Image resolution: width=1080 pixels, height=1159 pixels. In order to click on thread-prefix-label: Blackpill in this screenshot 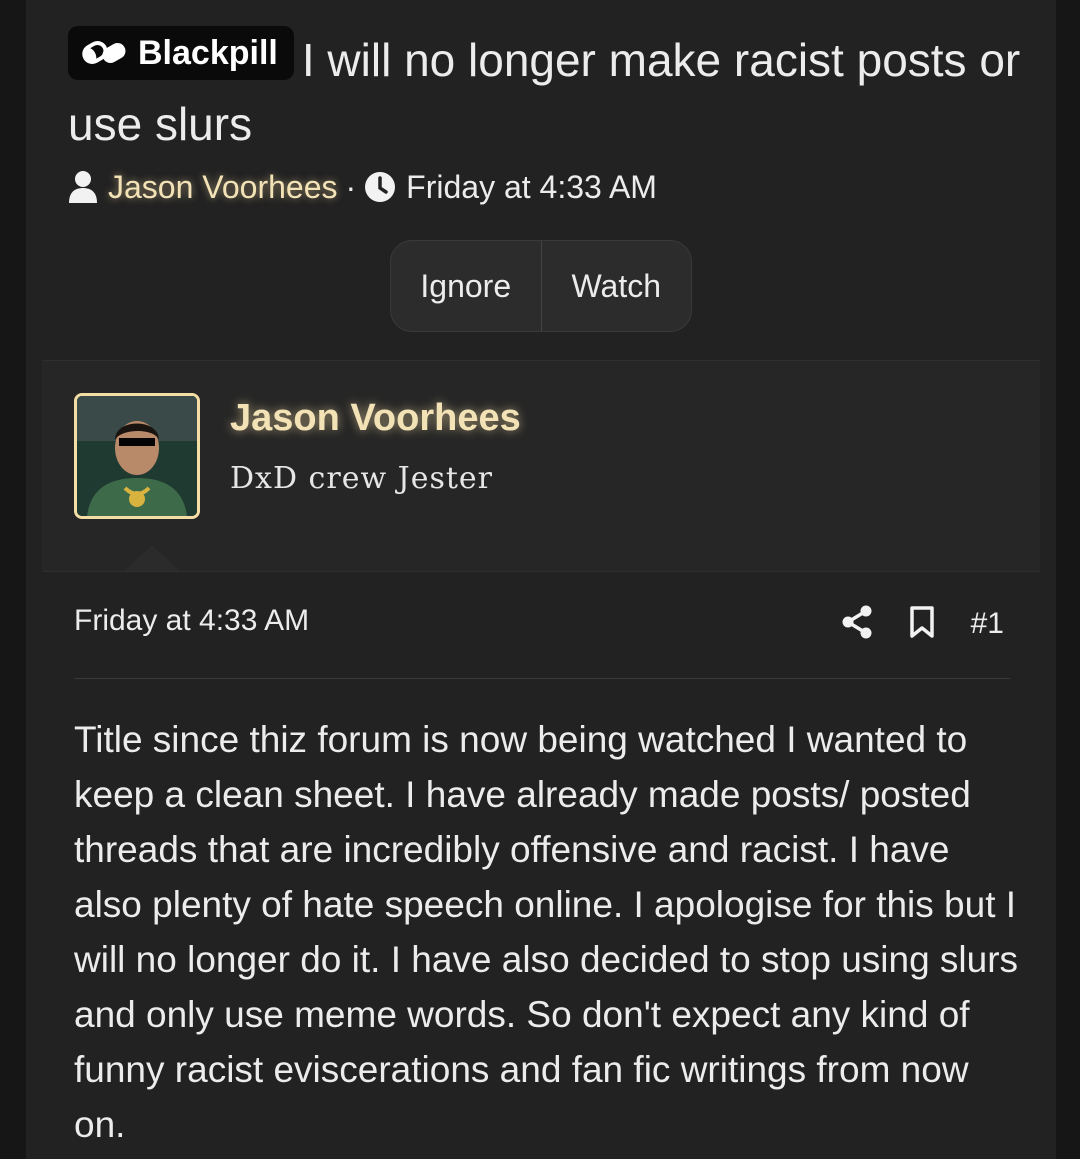, I will do `click(208, 53)`.